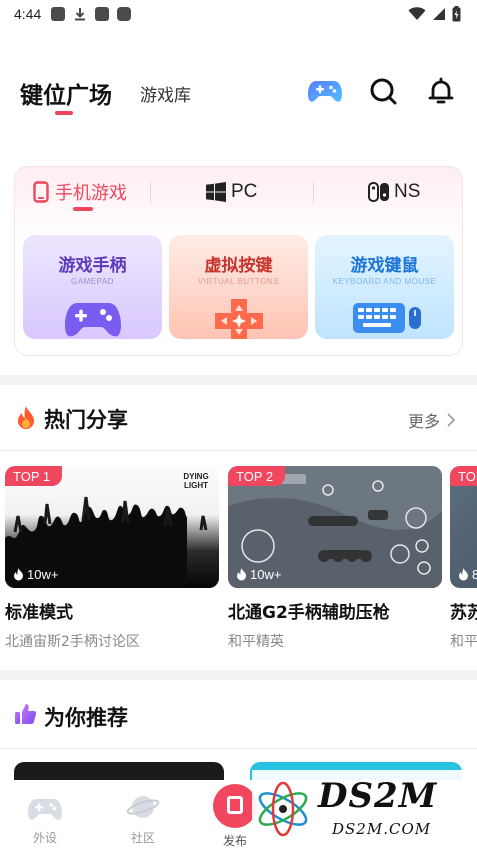  I want to click on header-divider, so click(238, 450).